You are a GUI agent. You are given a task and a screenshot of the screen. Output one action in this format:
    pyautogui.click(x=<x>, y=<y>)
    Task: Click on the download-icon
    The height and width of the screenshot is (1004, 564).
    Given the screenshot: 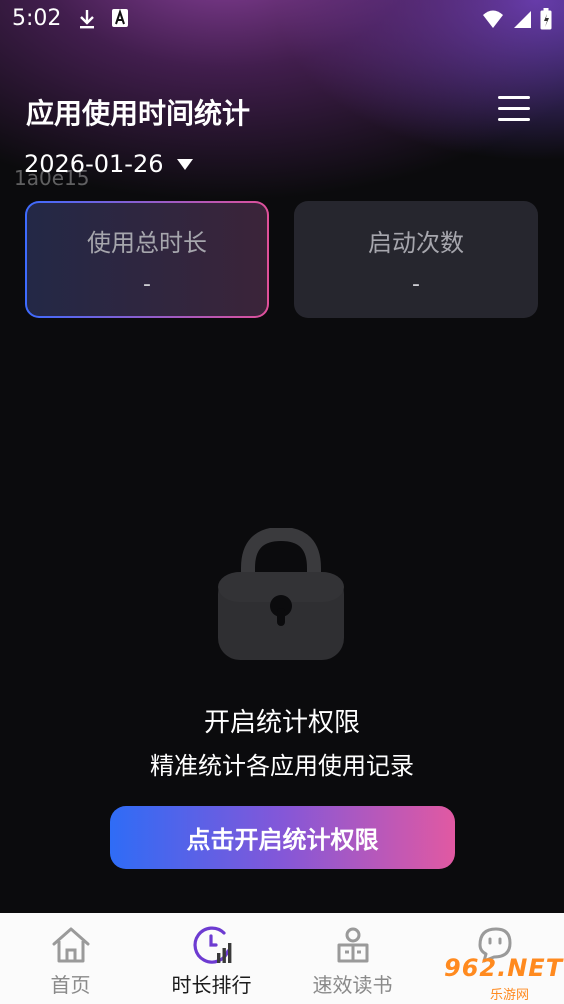 What is the action you would take?
    pyautogui.click(x=87, y=19)
    